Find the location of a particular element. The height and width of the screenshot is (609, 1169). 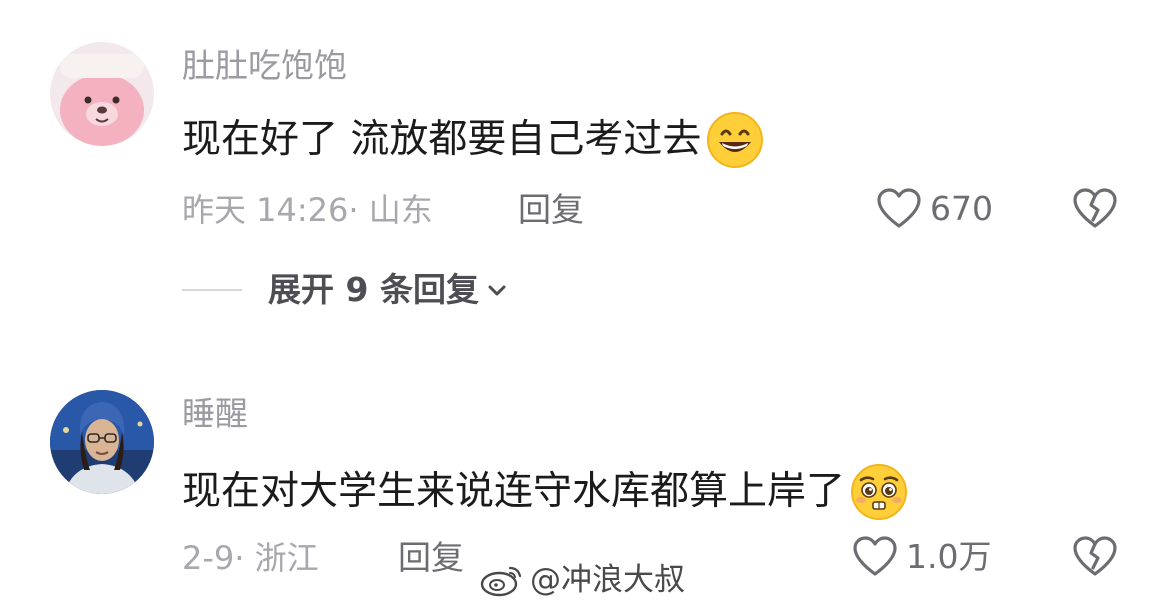

watermark: @冲浪大叔 is located at coordinates (582, 580).